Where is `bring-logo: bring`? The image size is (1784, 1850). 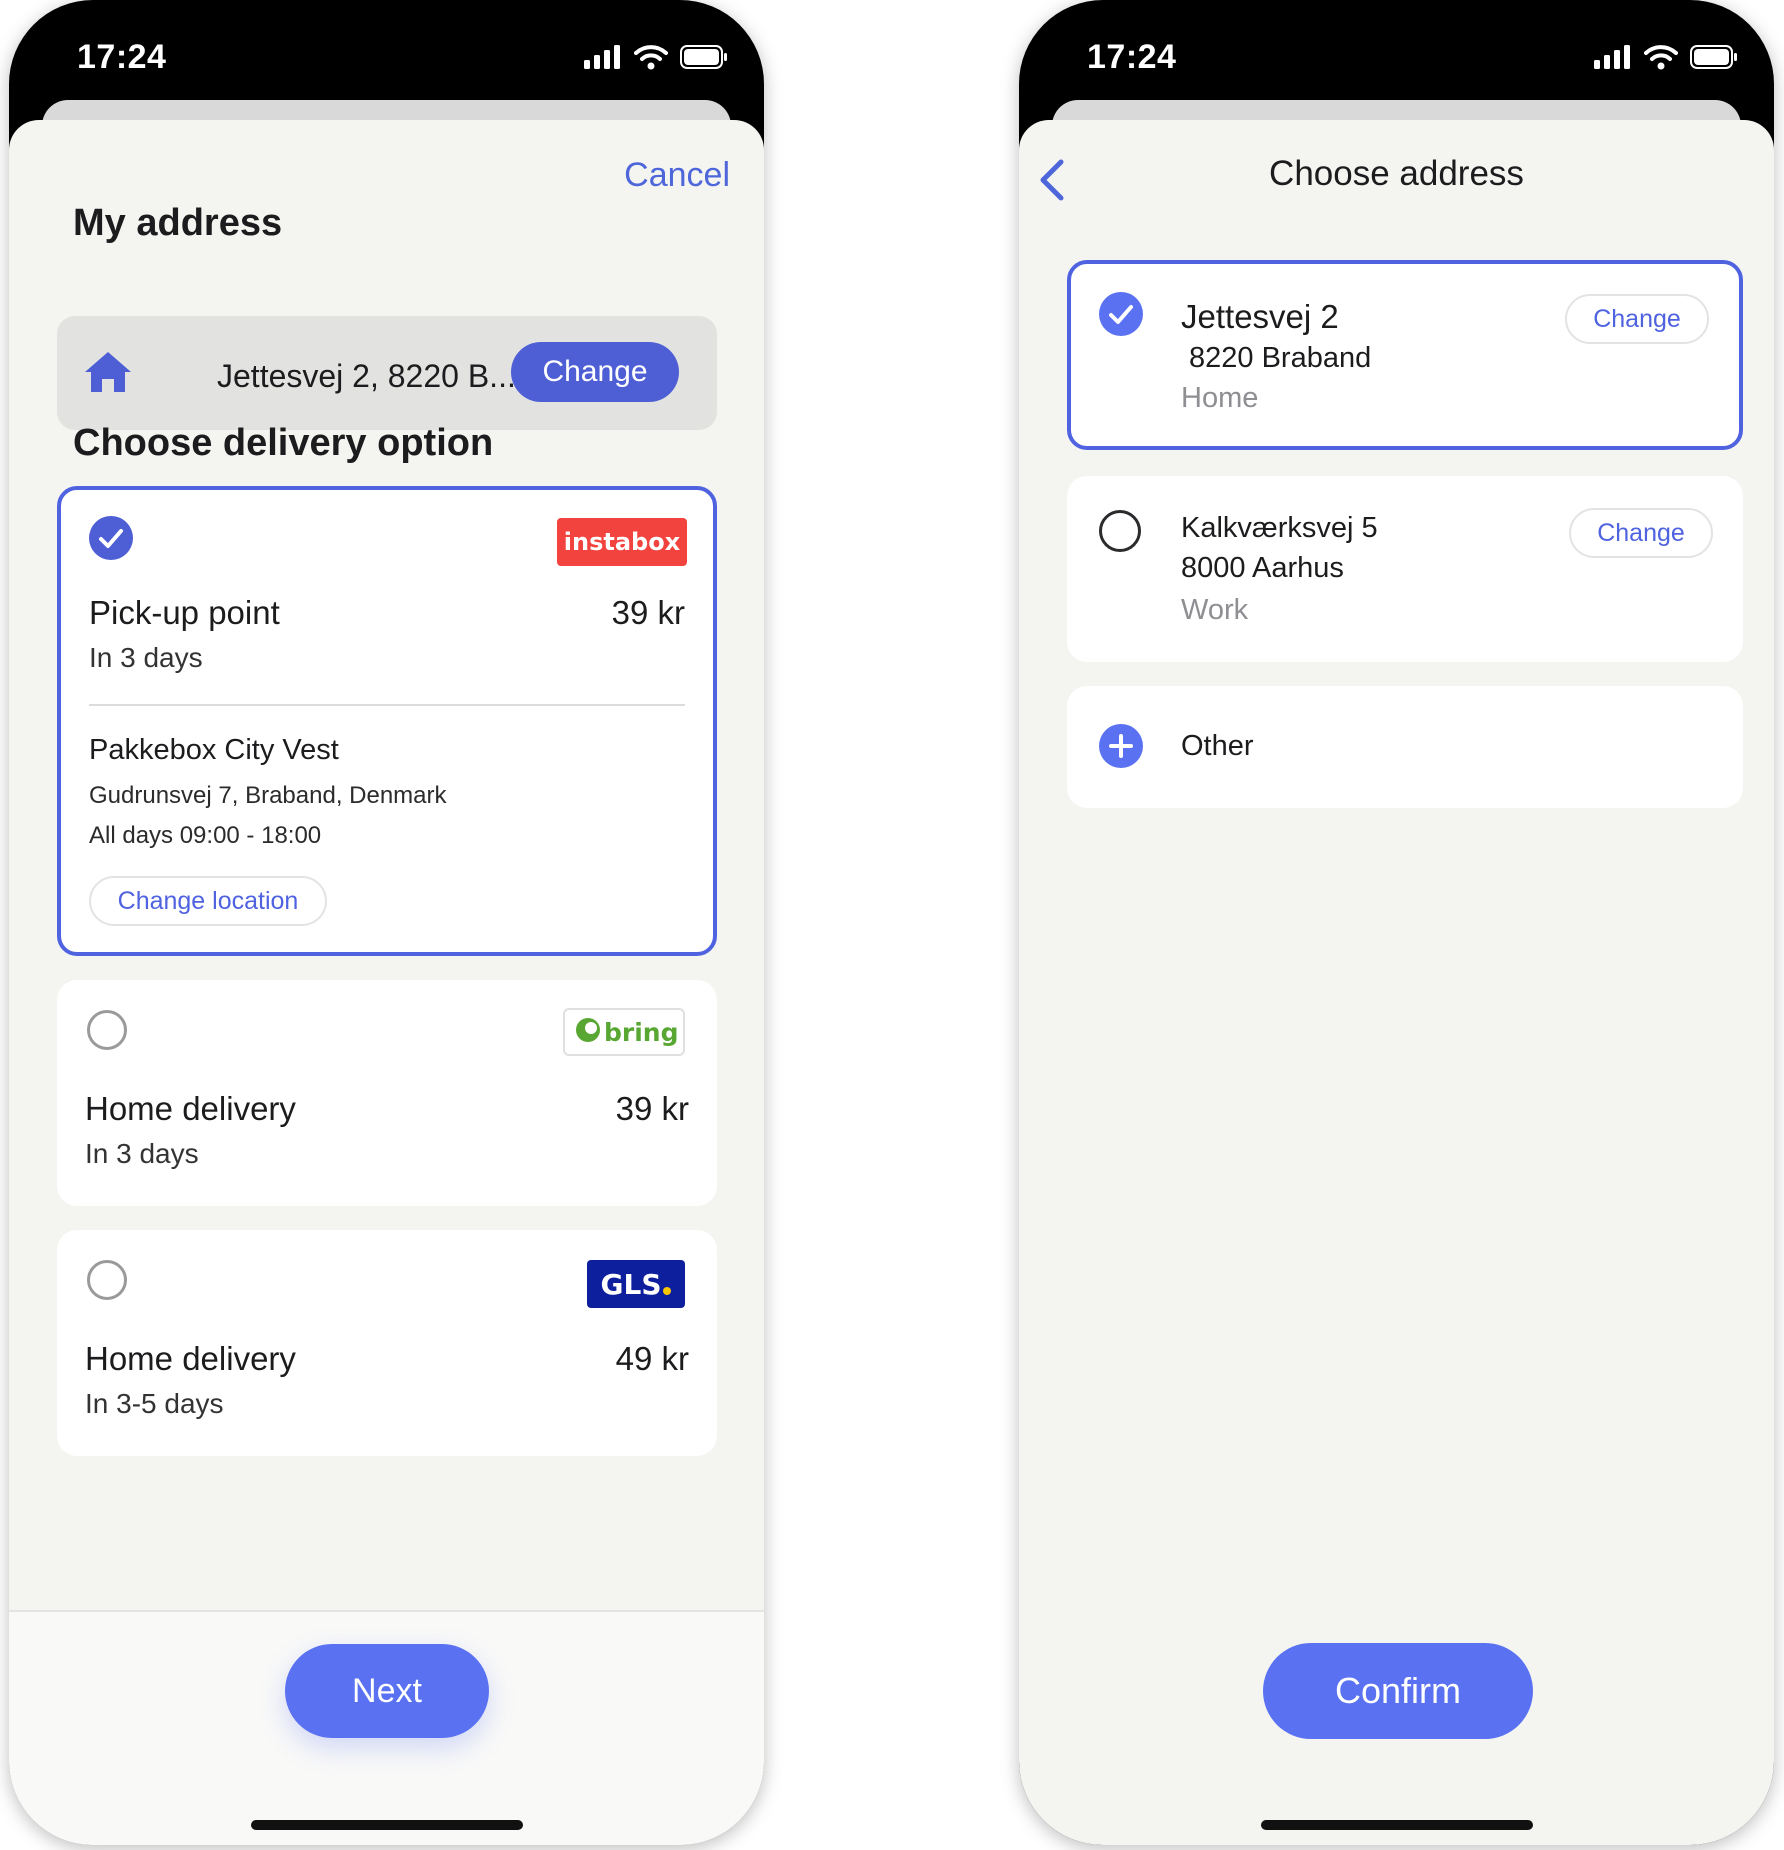 bring-logo: bring is located at coordinates (624, 1032).